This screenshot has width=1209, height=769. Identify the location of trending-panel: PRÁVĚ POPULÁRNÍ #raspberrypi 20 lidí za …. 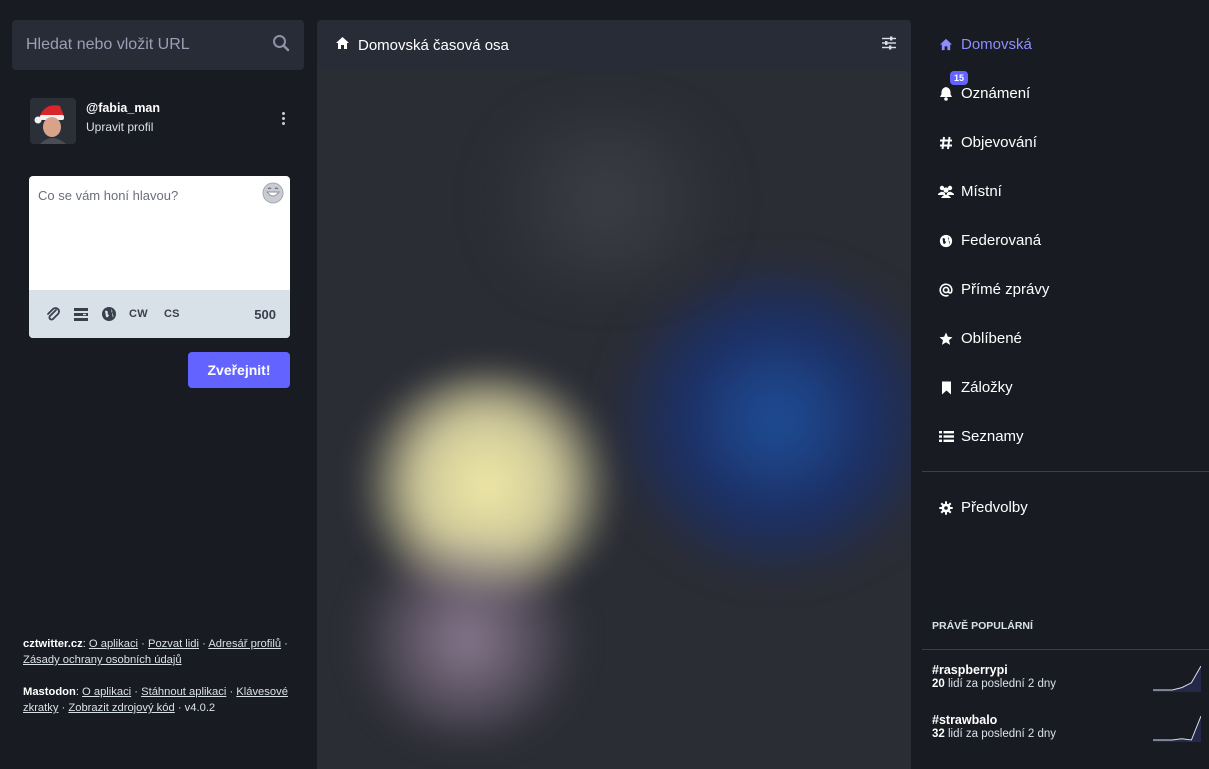
(1065, 685).